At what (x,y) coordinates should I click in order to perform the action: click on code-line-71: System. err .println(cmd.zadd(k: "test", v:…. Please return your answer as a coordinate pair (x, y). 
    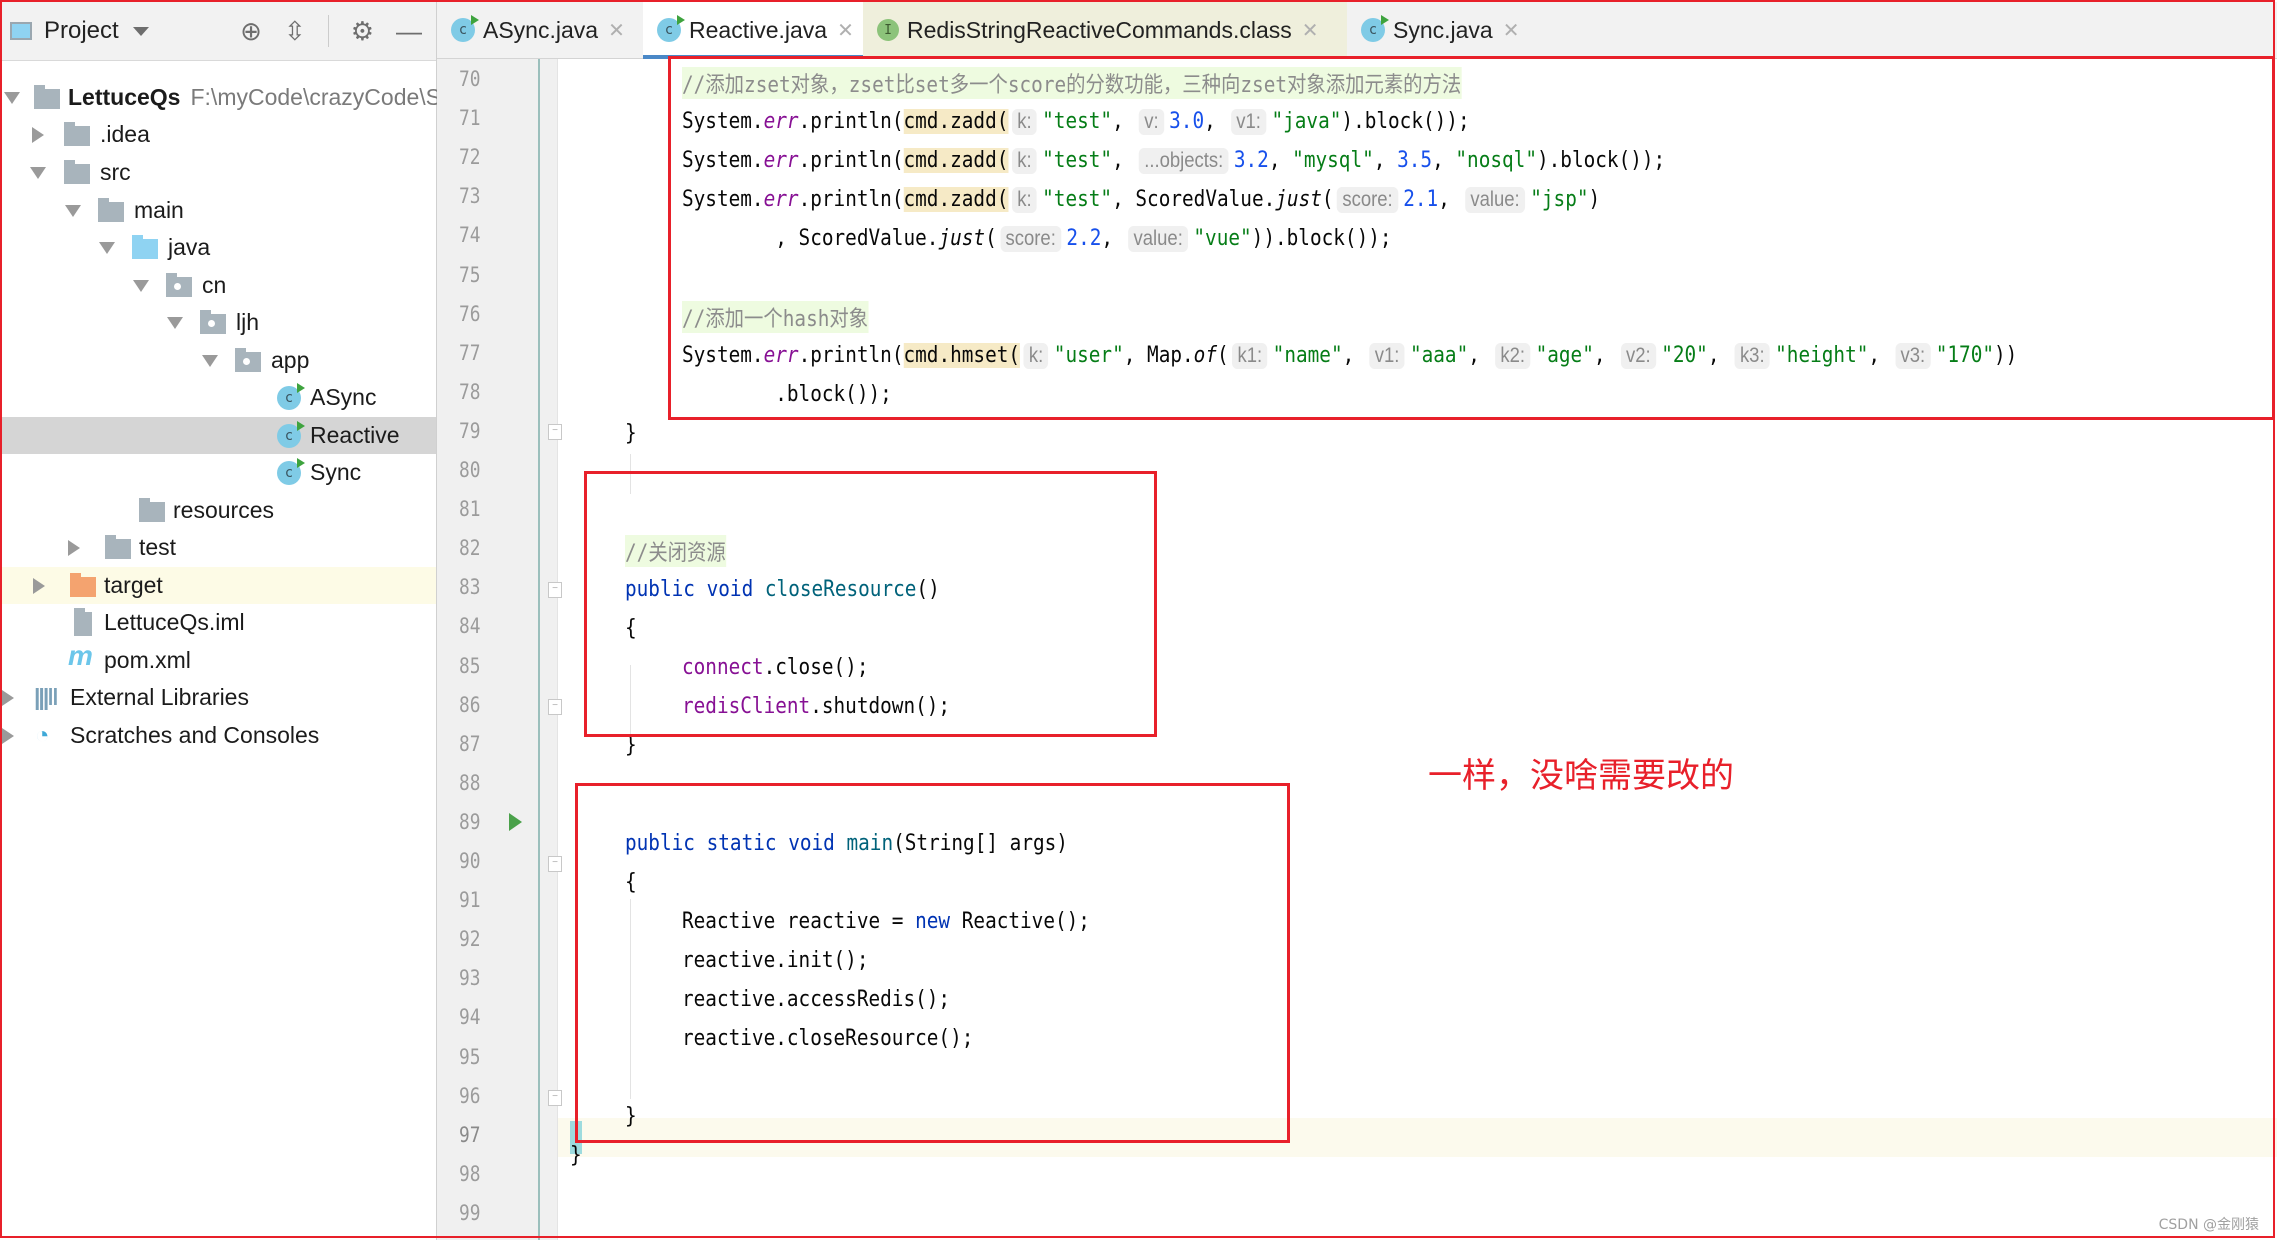
    Looking at the image, I should click on (1076, 121).